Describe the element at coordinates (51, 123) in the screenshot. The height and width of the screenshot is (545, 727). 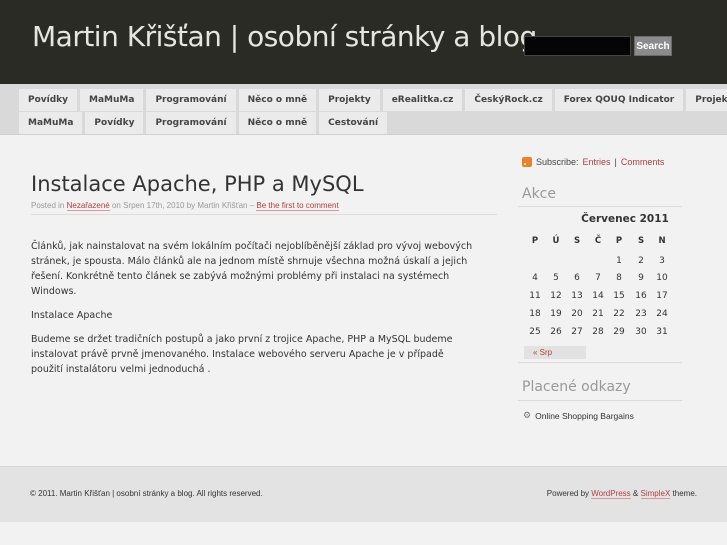
I see `nav-item-mamuma-2: MaMuMa` at that location.